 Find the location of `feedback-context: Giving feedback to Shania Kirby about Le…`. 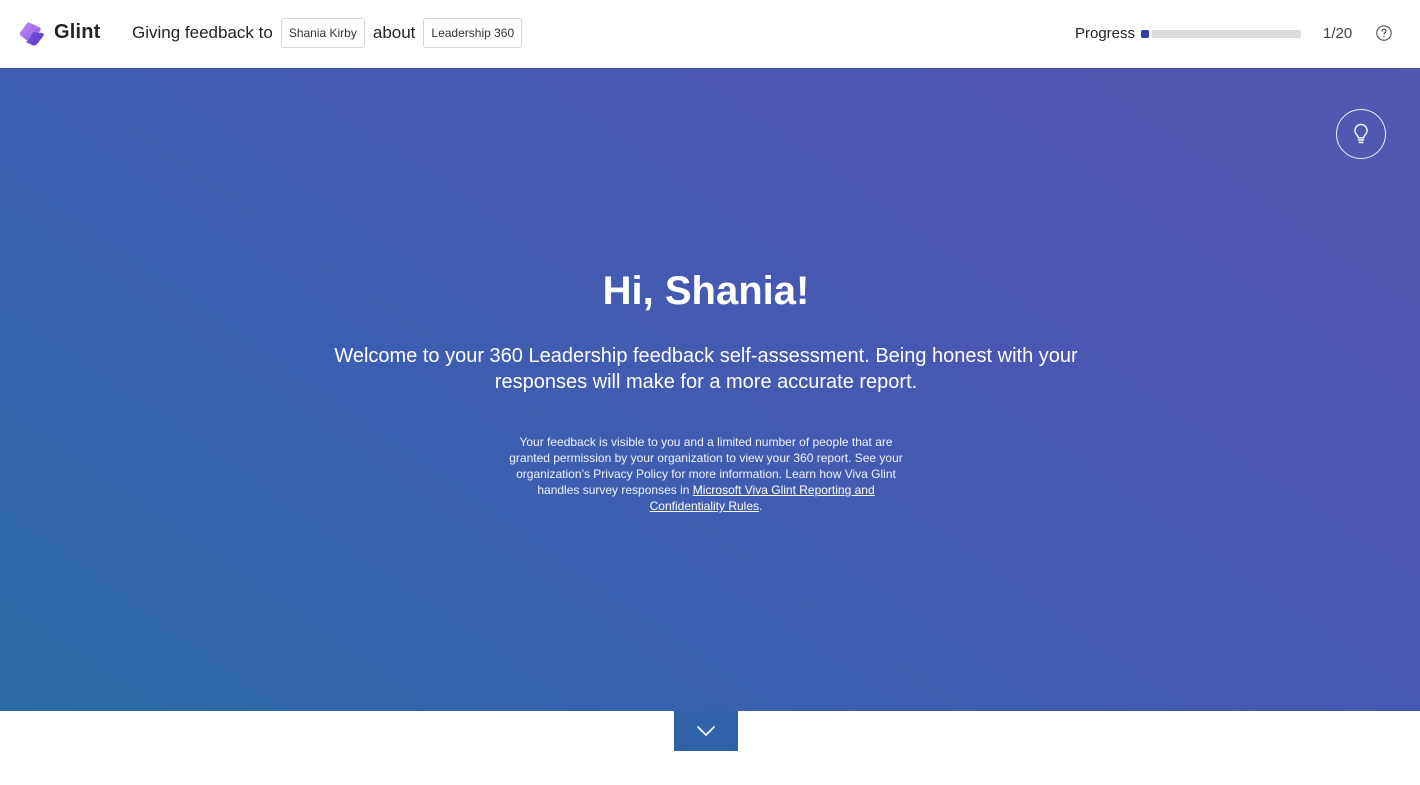

feedback-context: Giving feedback to Shania Kirby about Le… is located at coordinates (327, 33).